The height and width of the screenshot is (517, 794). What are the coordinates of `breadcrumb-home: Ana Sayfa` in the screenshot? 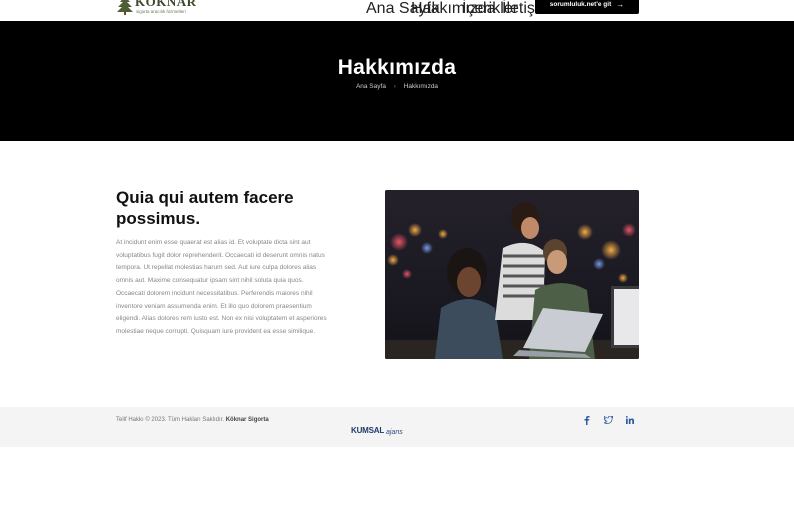 It's located at (371, 86).